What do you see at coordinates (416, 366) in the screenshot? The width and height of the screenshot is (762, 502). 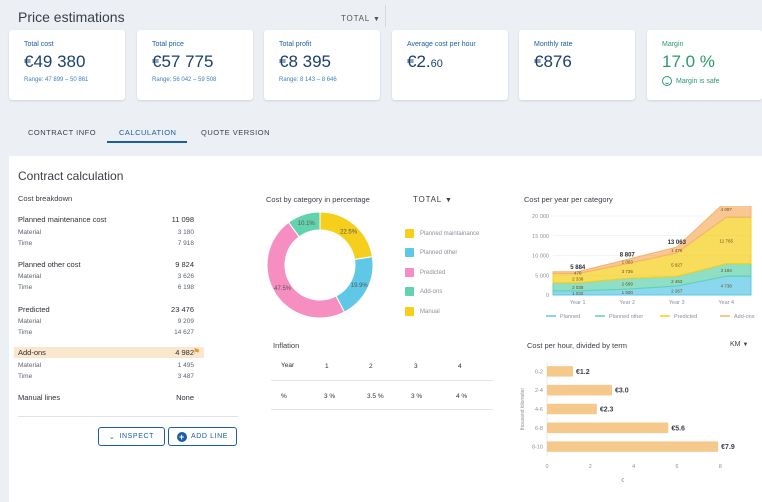 I see `inflation-header-cell: 3` at bounding box center [416, 366].